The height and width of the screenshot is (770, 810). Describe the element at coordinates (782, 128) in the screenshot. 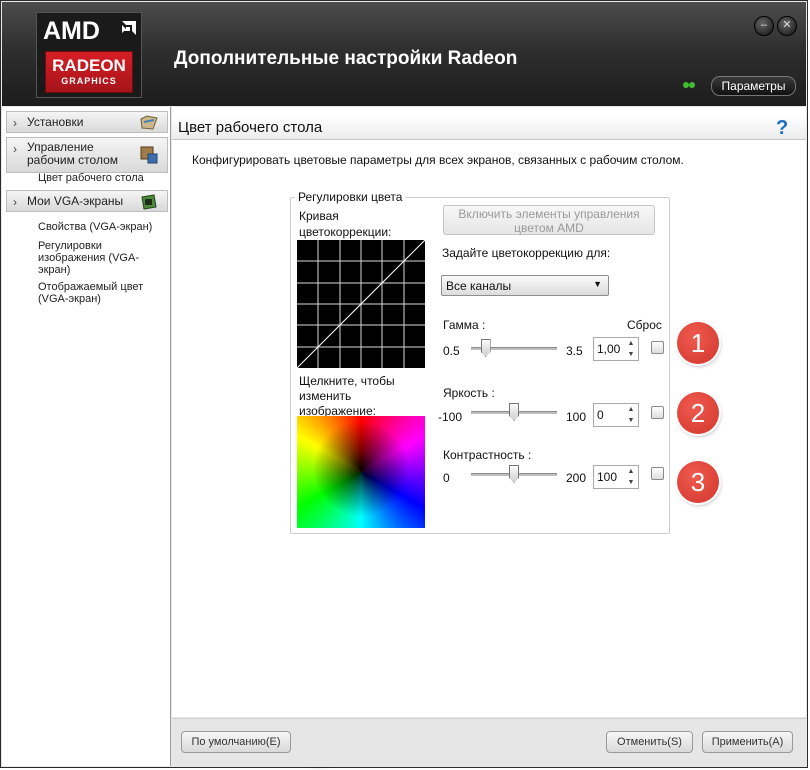

I see `help-icon: ?` at that location.